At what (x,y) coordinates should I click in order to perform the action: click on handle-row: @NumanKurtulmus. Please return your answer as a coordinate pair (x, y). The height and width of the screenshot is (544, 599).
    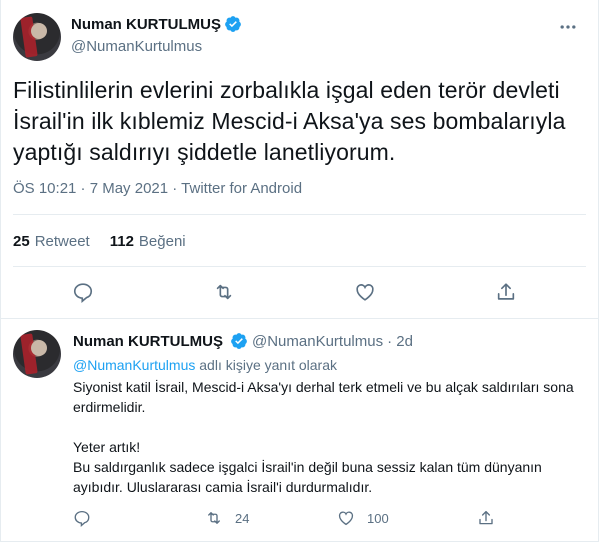
    Looking at the image, I should click on (136, 46).